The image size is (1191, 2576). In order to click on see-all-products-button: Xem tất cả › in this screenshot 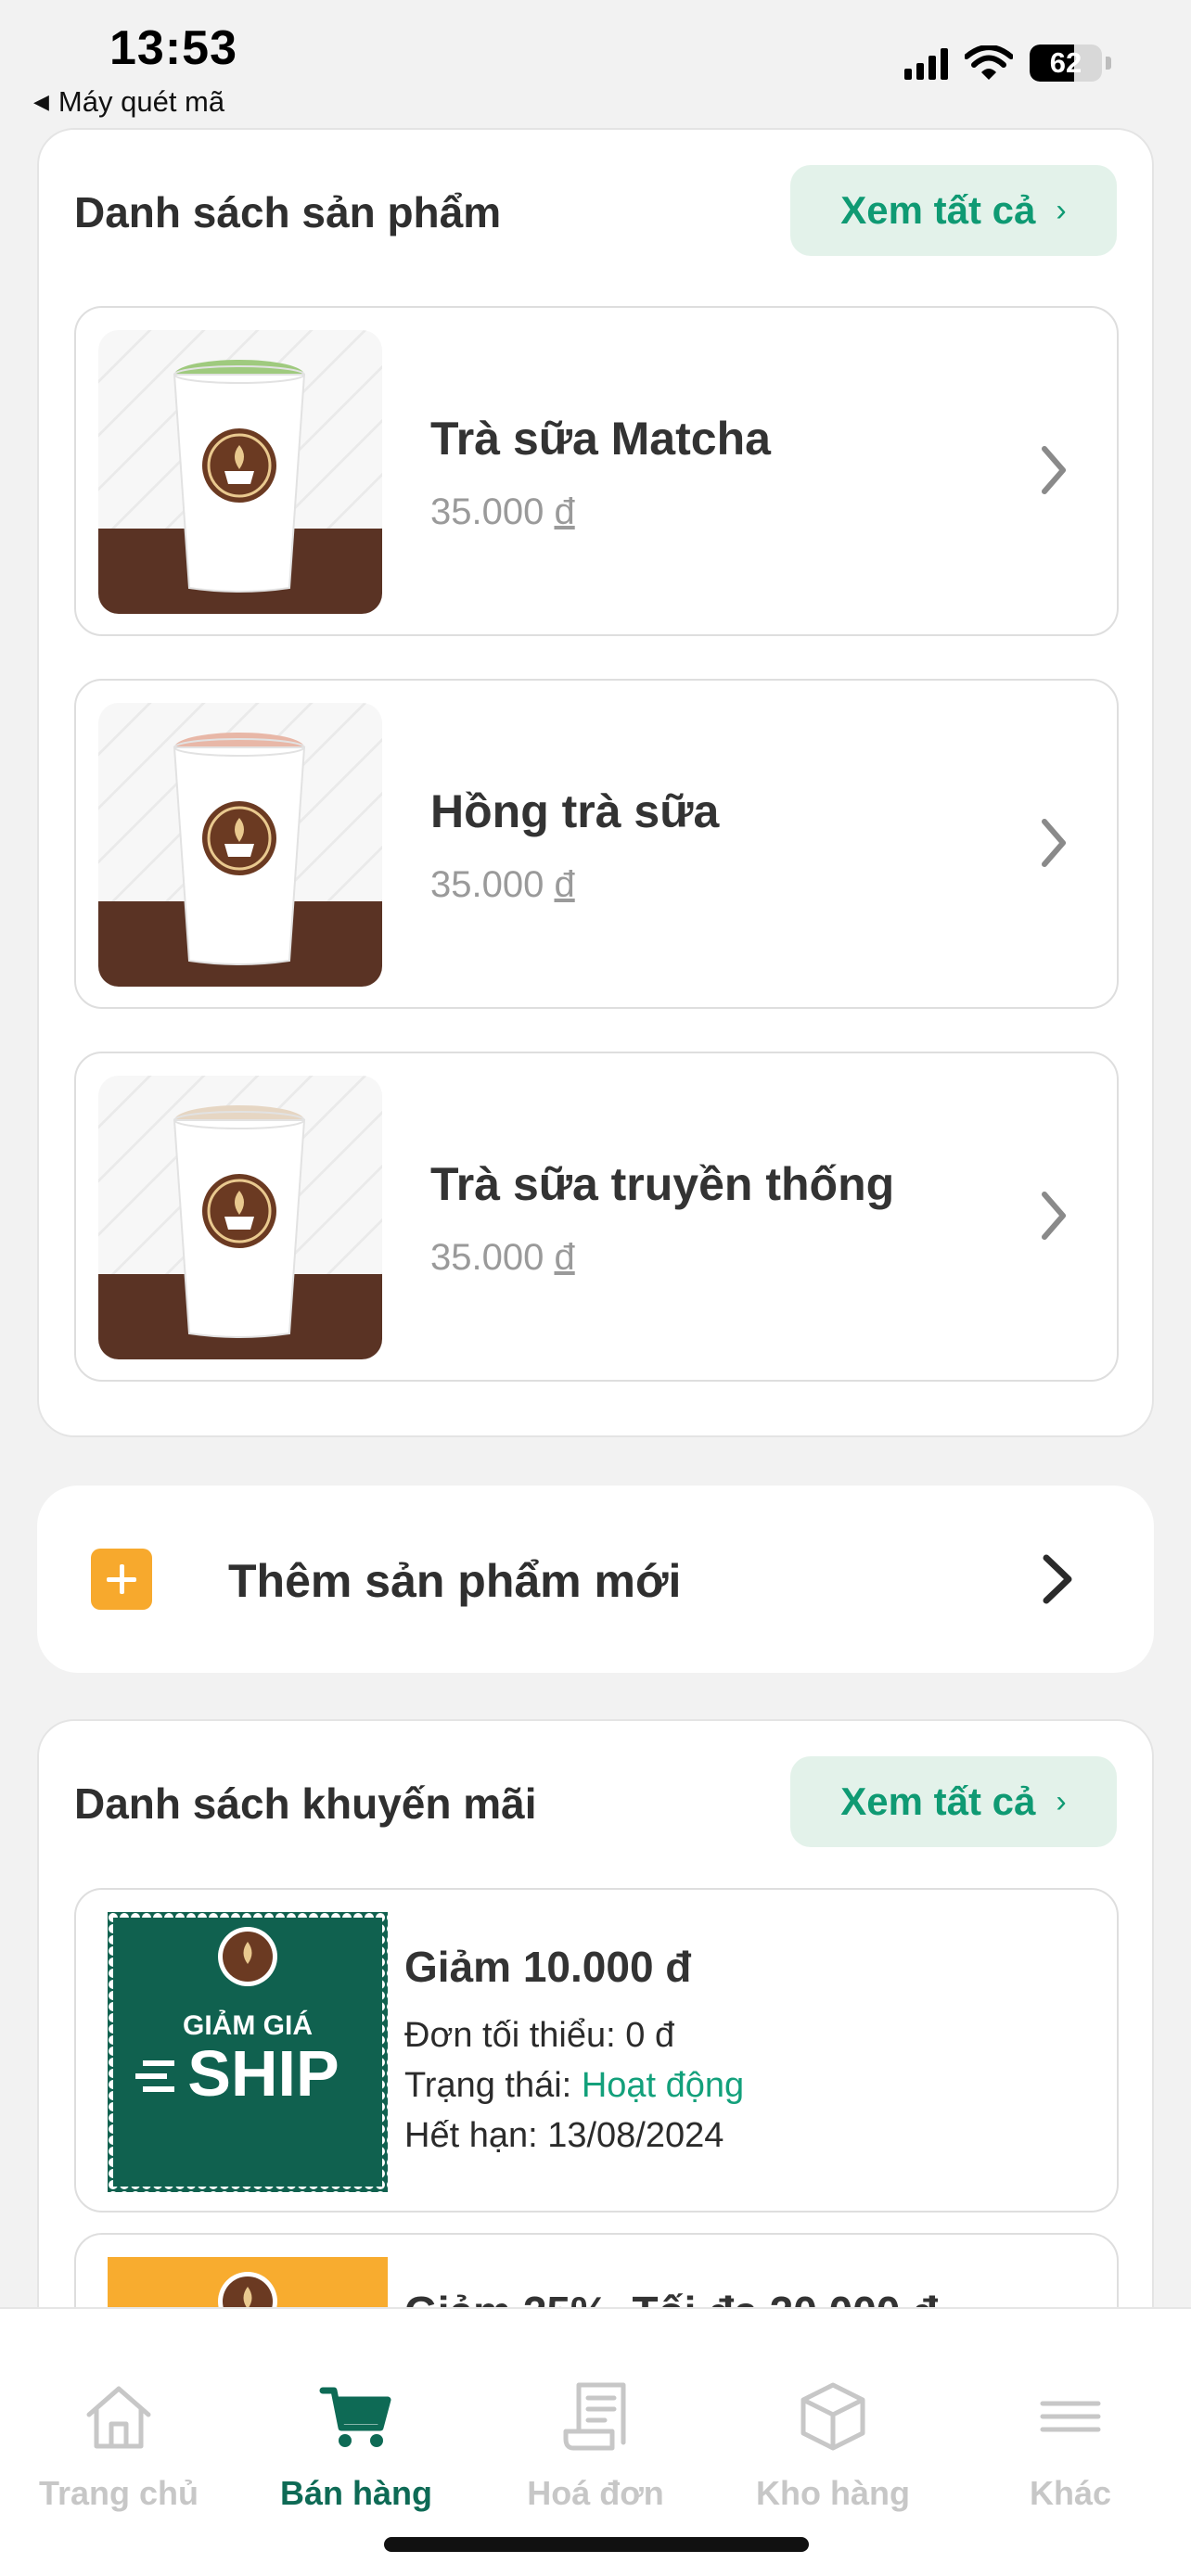, I will do `click(953, 211)`.